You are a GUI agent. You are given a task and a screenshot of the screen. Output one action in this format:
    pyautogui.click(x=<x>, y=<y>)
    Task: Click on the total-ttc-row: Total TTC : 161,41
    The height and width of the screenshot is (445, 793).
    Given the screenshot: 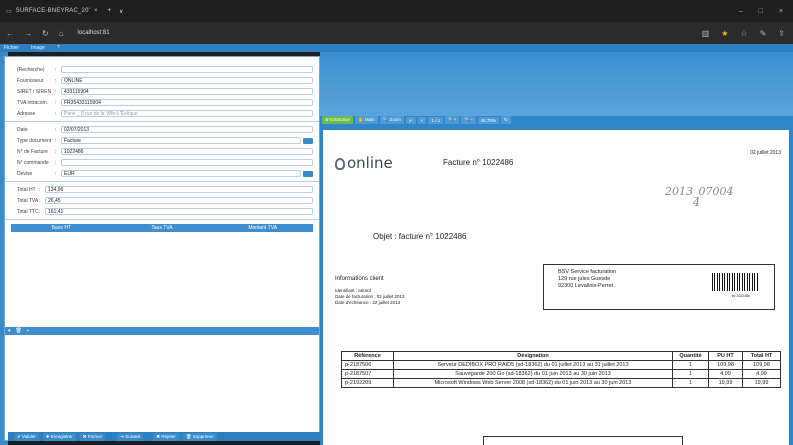 What is the action you would take?
    pyautogui.click(x=162, y=211)
    